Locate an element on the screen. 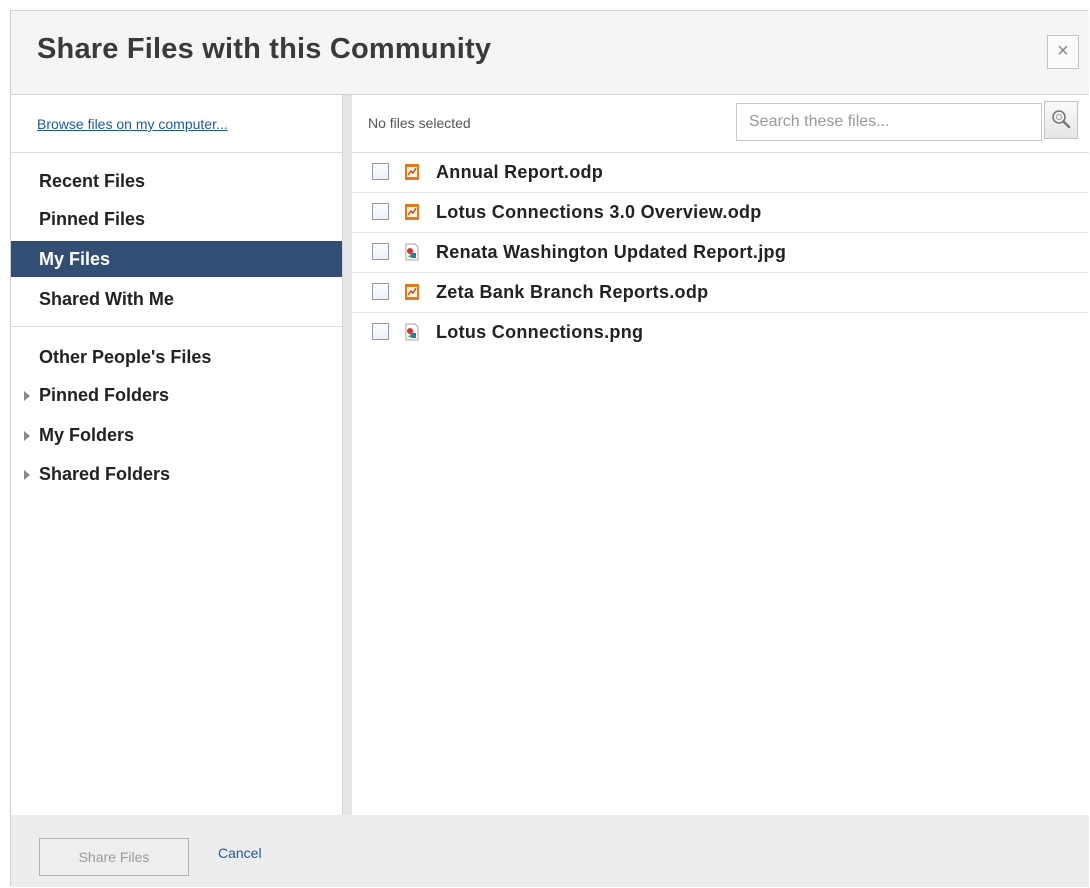 This screenshot has width=1090, height=888. selection-status: No files selected is located at coordinates (419, 123).